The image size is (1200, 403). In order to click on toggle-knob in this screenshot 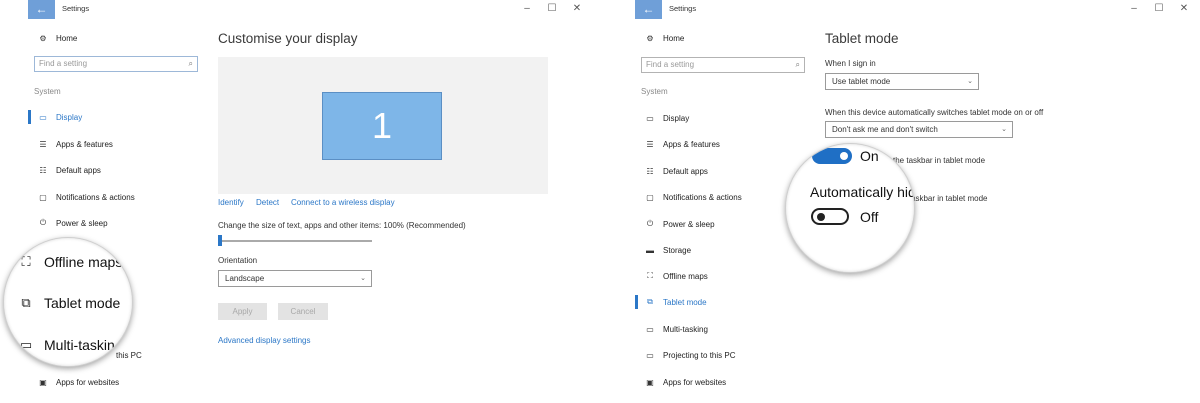, I will do `click(821, 217)`.